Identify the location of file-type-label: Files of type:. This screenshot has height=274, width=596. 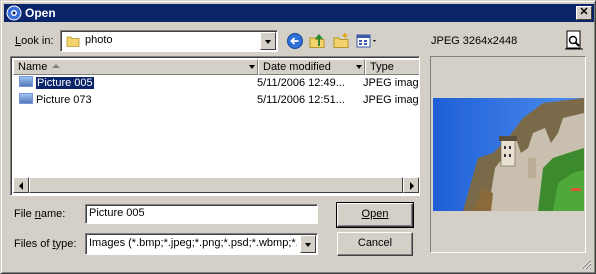
(45, 244).